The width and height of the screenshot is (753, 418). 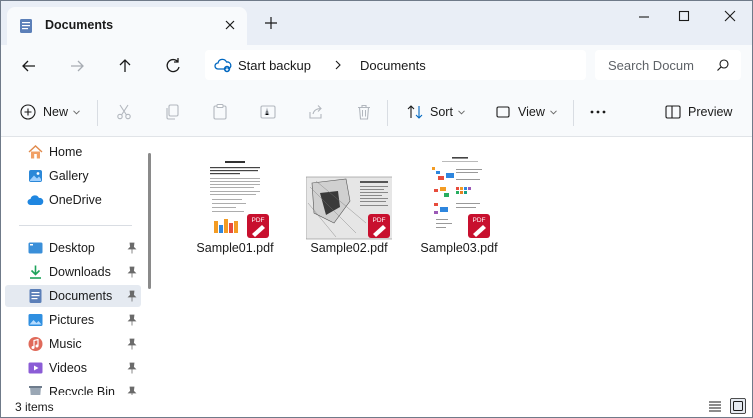 What do you see at coordinates (81, 296) in the screenshot?
I see `sidebar-label: Documents` at bounding box center [81, 296].